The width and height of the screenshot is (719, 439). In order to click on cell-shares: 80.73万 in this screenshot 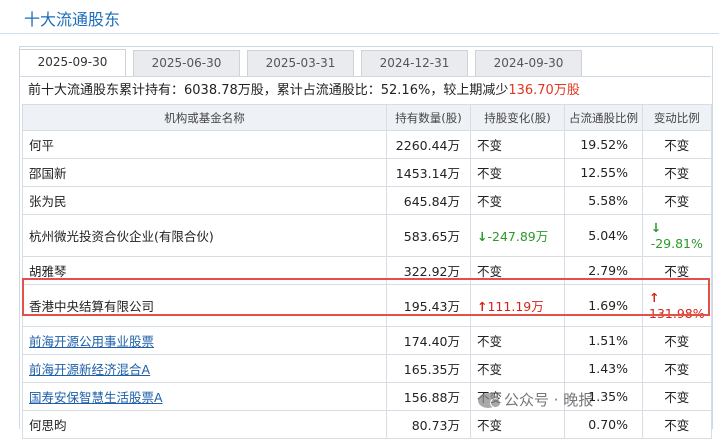, I will do `click(428, 424)`.